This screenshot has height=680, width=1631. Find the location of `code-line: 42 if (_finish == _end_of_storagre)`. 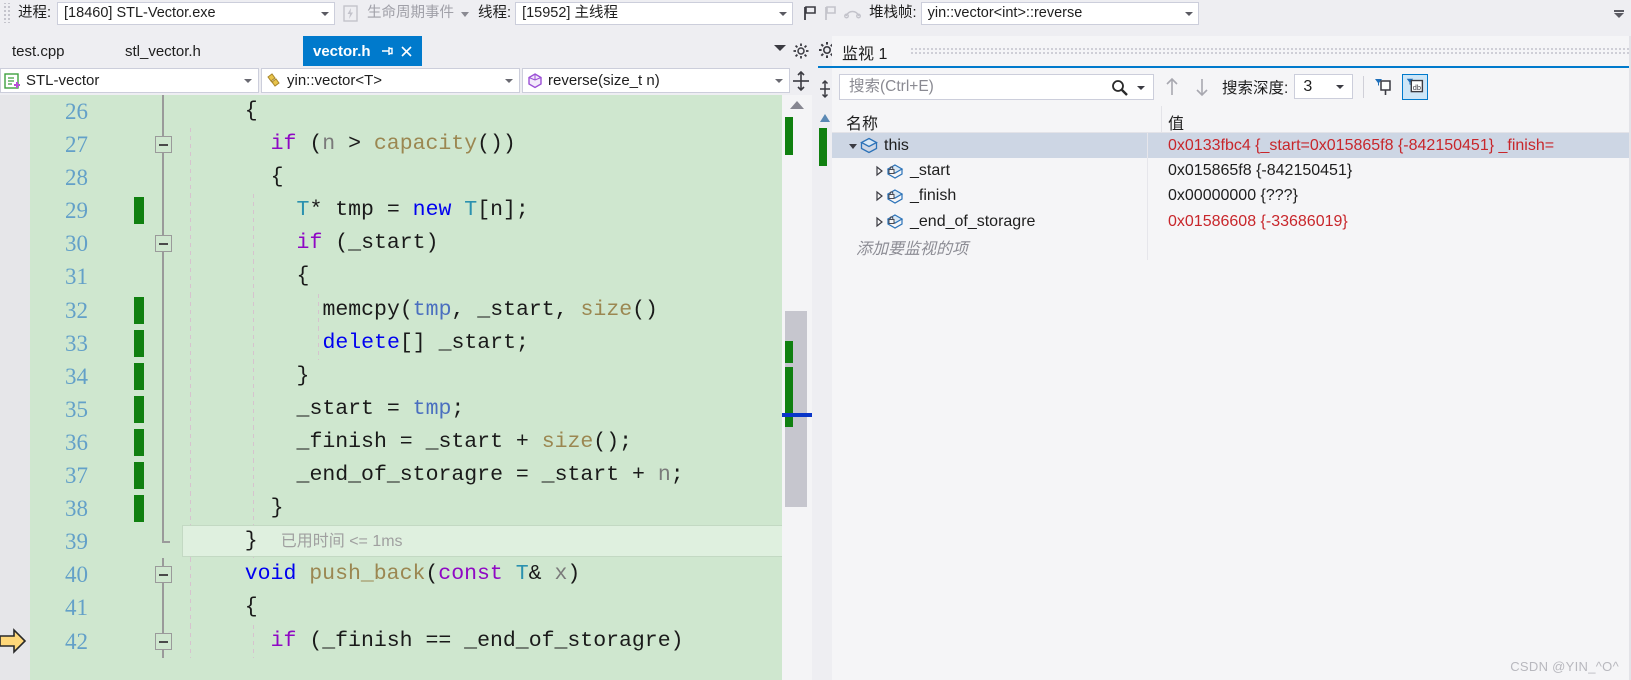

code-line: 42 if (_finish == _end_of_storagre) is located at coordinates (406, 641).